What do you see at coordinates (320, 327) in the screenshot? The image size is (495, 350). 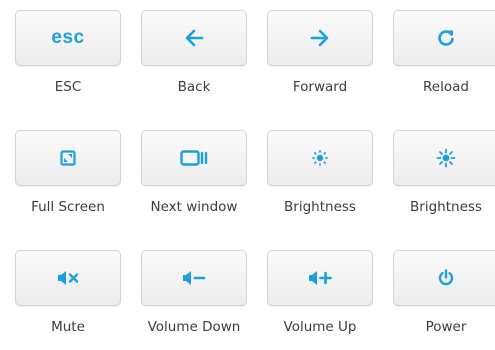 I see `volume-up-key-label: Volume Up` at bounding box center [320, 327].